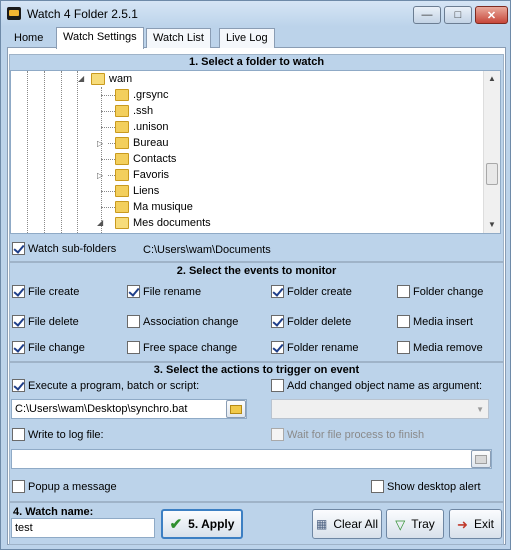 This screenshot has width=511, height=550. I want to click on folder-open-icon, so click(98, 79).